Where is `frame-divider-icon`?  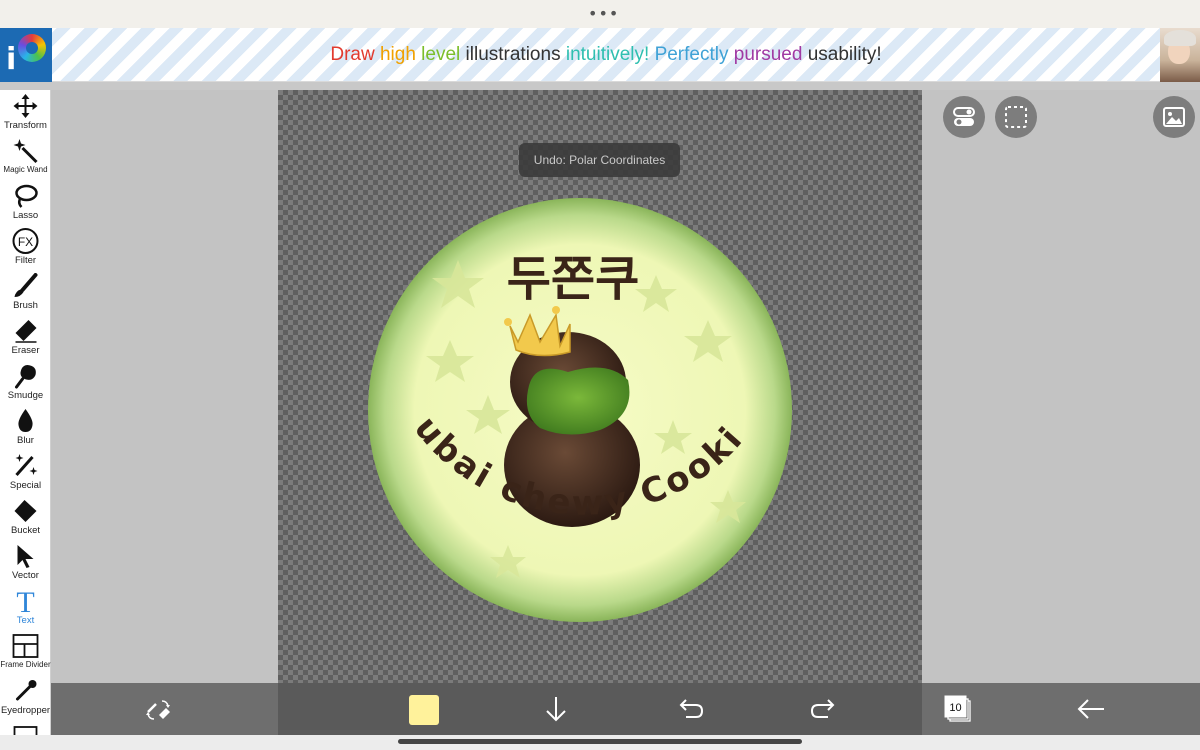 frame-divider-icon is located at coordinates (25, 646).